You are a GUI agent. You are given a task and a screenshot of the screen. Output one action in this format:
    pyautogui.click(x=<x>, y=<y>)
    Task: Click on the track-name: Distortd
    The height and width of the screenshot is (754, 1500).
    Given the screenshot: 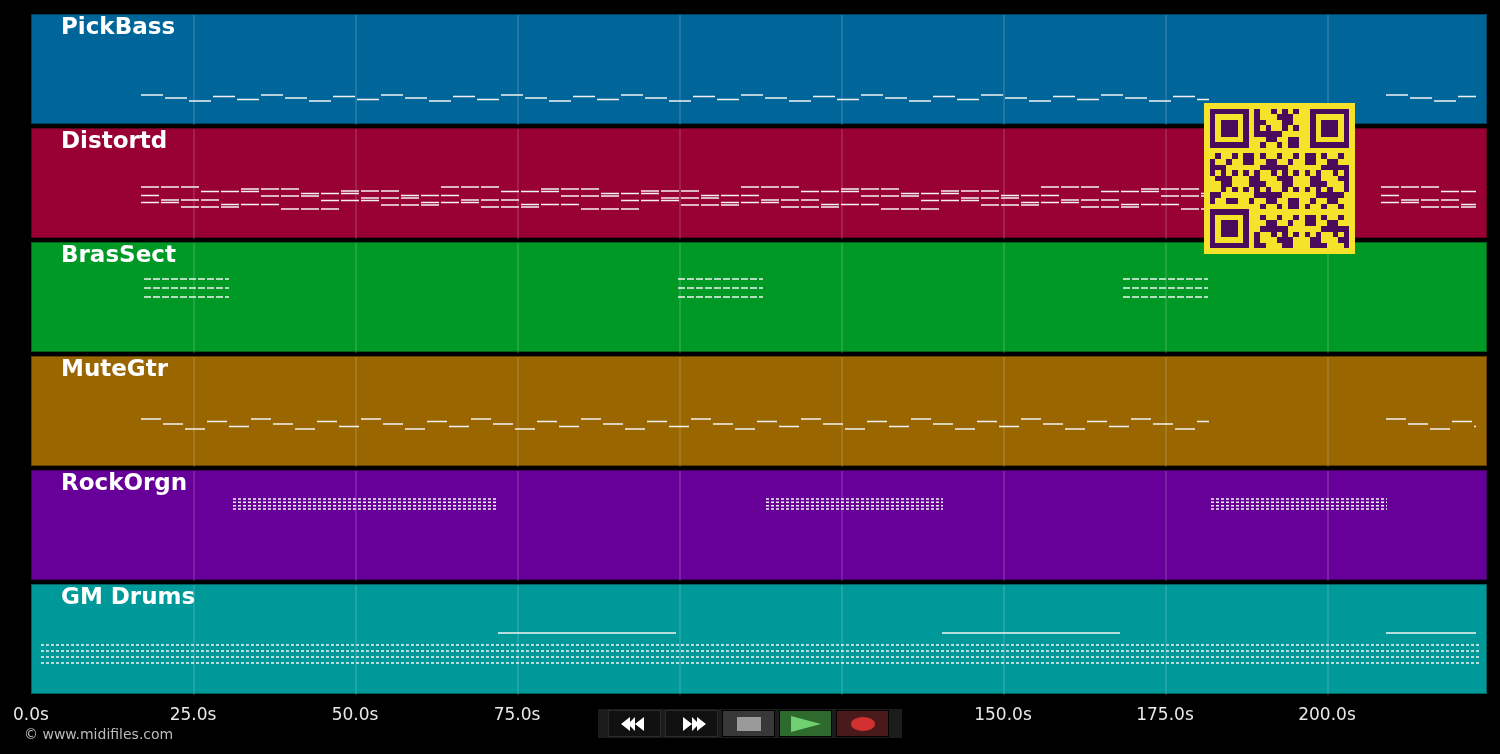 What is the action you would take?
    pyautogui.click(x=114, y=140)
    